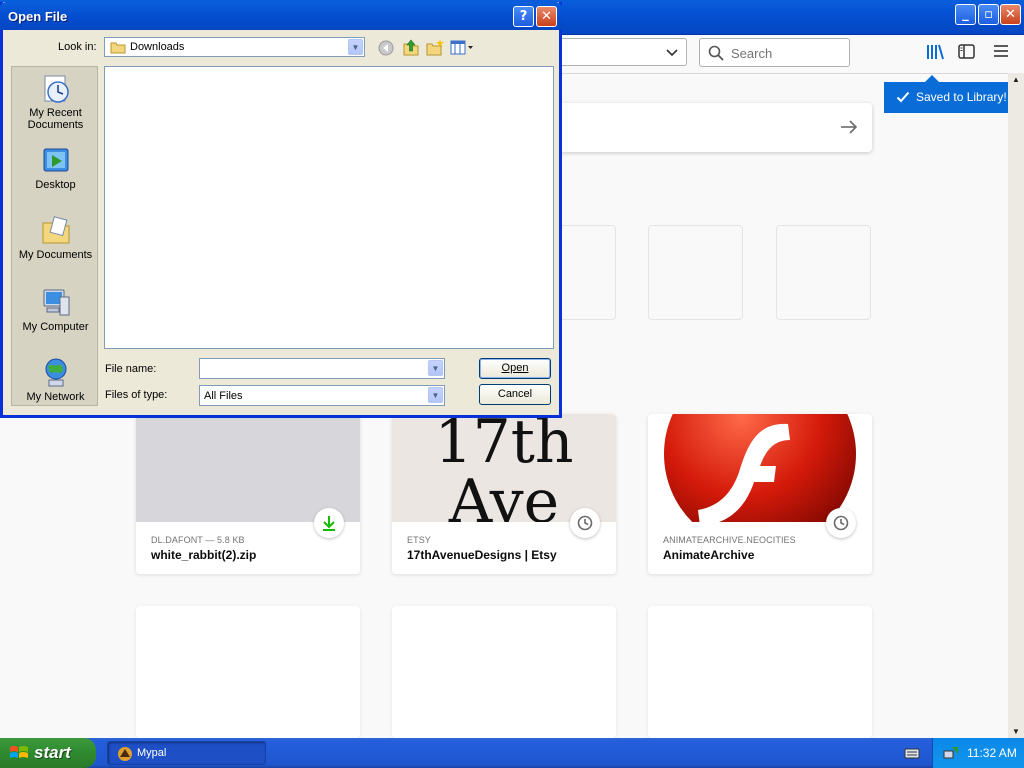 The image size is (1024, 768). What do you see at coordinates (55, 372) in the screenshot?
I see `my-network-icon` at bounding box center [55, 372].